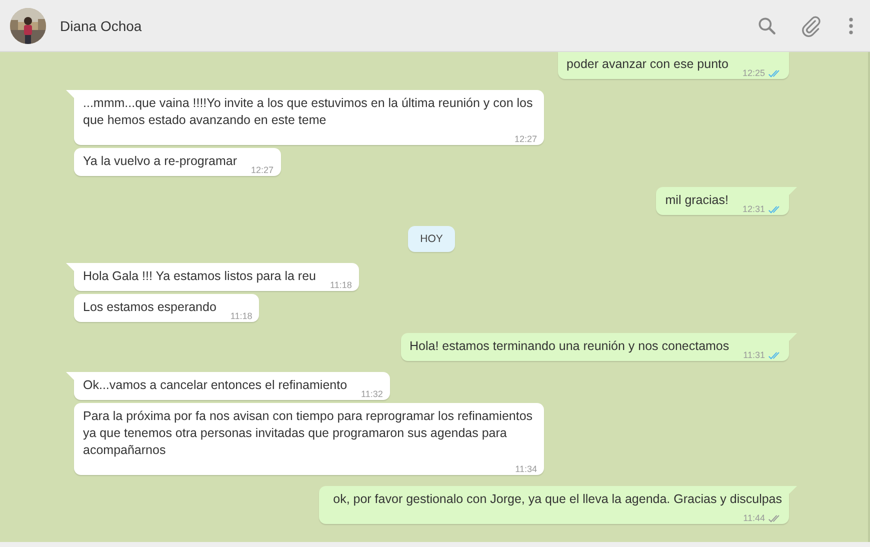 This screenshot has width=870, height=547. Describe the element at coordinates (753, 73) in the screenshot. I see `message-time: 12:25` at that location.